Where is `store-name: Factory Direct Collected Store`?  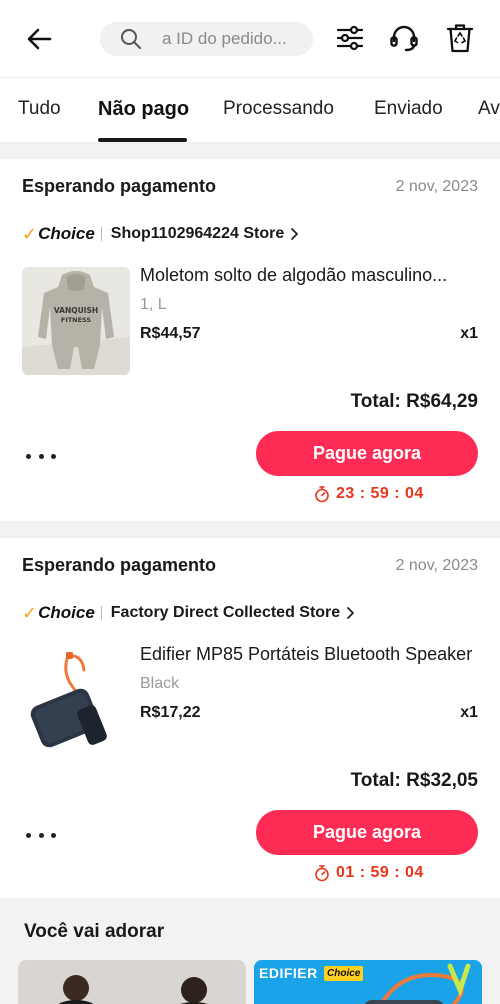
store-name: Factory Direct Collected Store is located at coordinates (225, 612).